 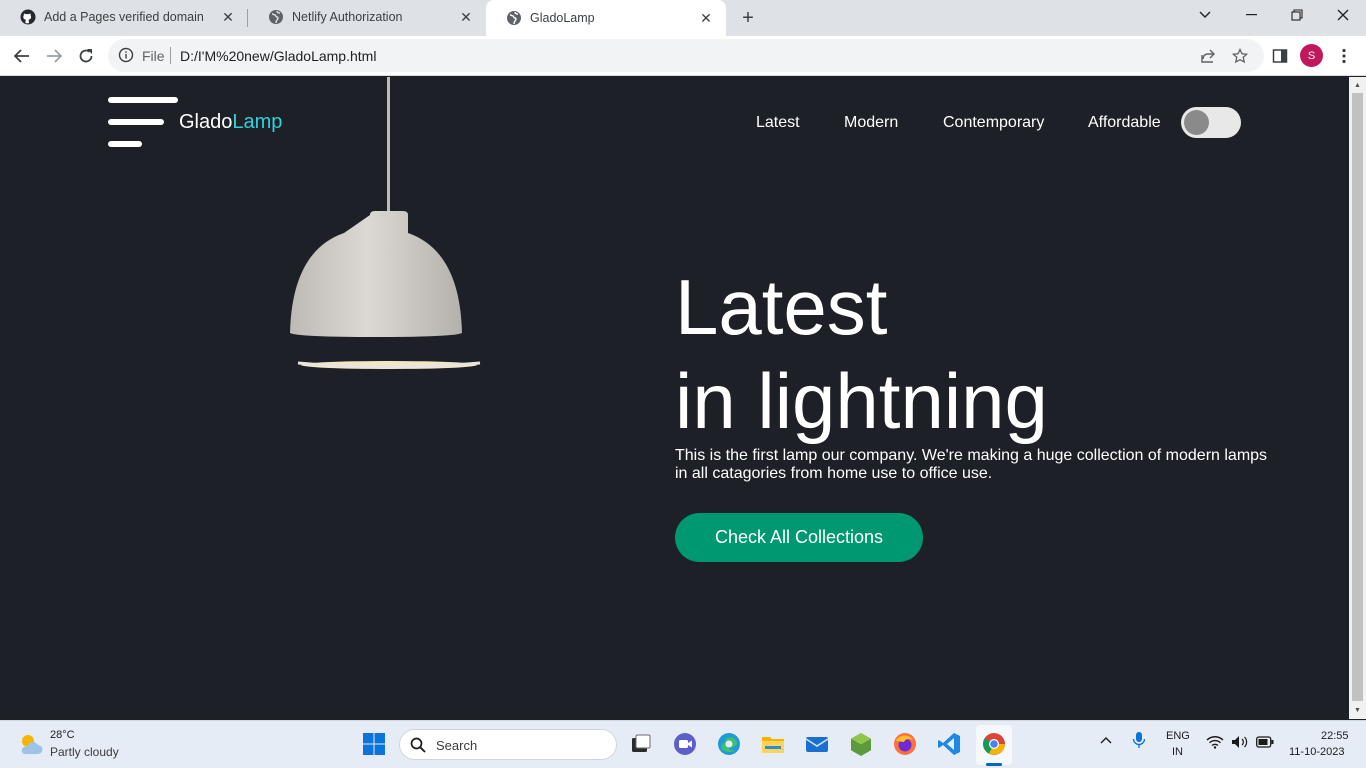 I want to click on tab-gladolamp-active: GladoLamp ✕, so click(x=606, y=18).